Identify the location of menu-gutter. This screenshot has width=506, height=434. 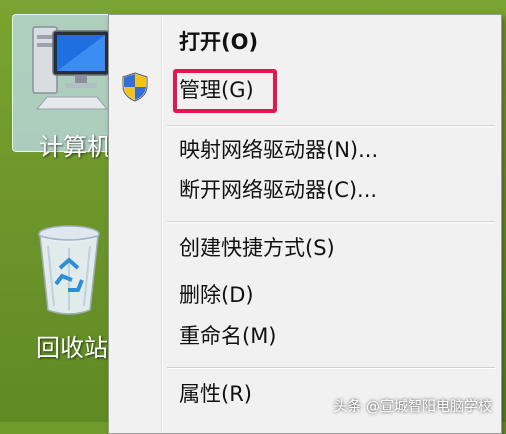
(162, 225).